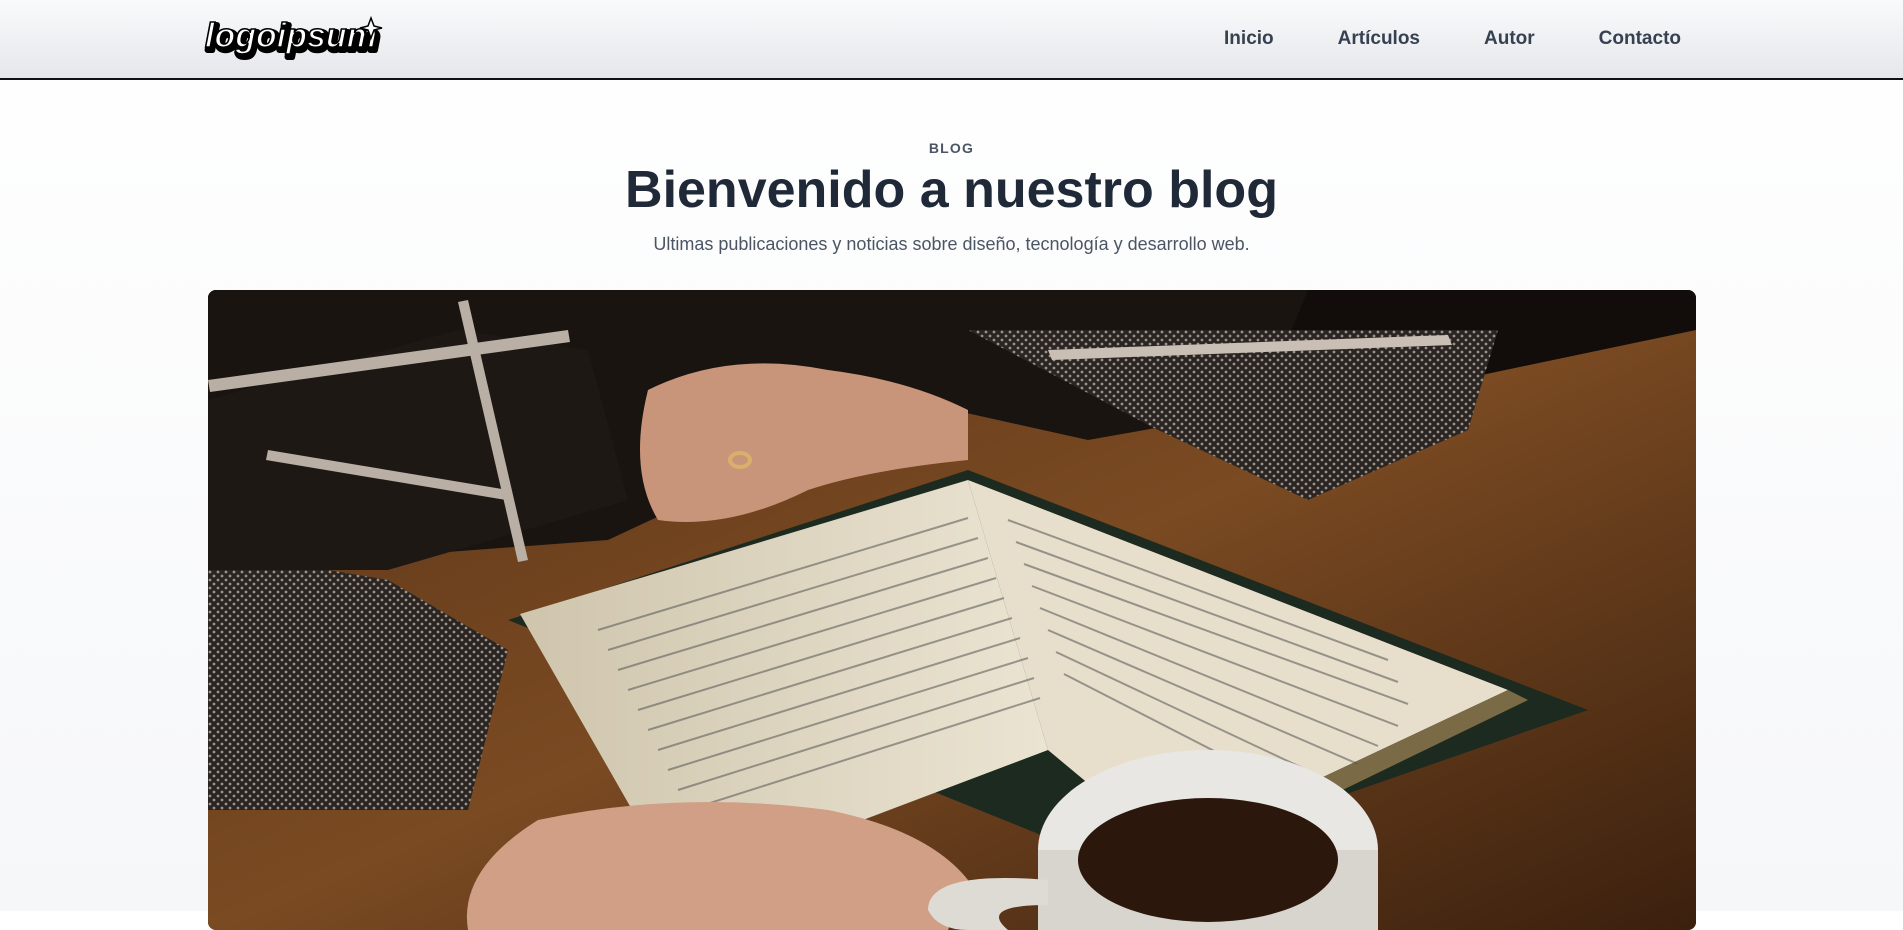 Image resolution: width=1903 pixels, height=930 pixels. What do you see at coordinates (1452, 39) in the screenshot?
I see `main-nav: Inicio Artículos Autor Contacto` at bounding box center [1452, 39].